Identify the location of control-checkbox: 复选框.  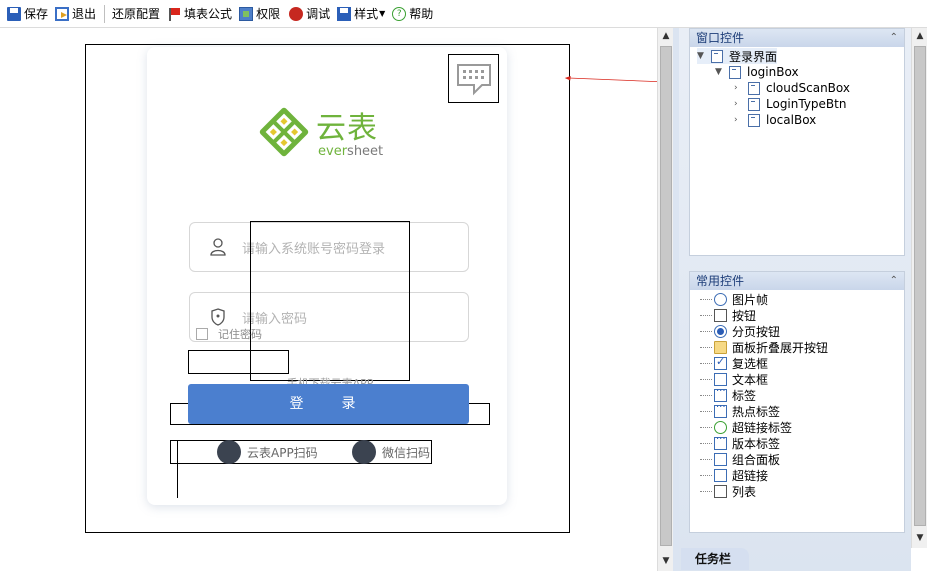
(734, 363).